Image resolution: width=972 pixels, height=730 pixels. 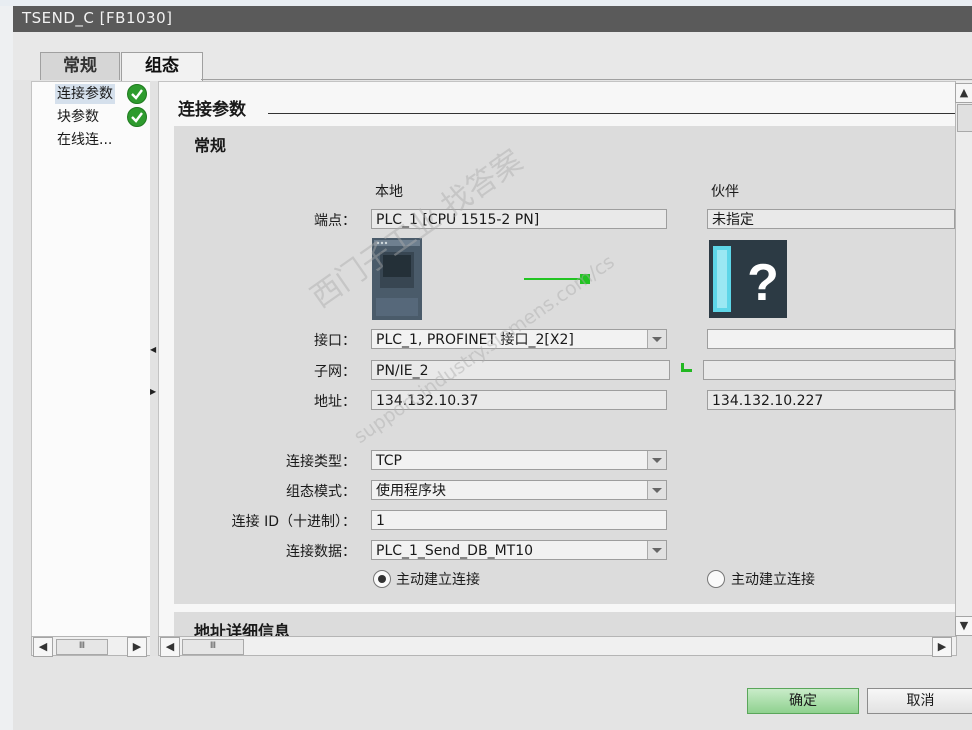 I want to click on local-active-radio, so click(x=382, y=579).